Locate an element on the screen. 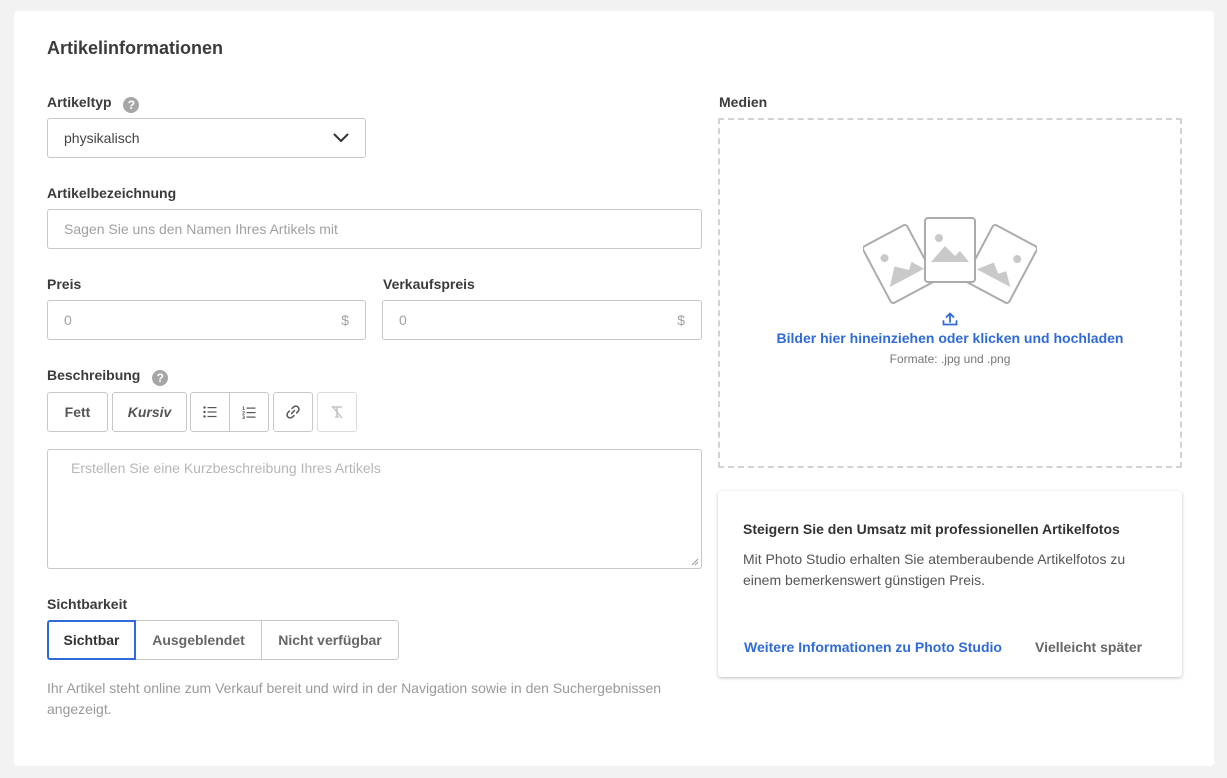 The width and height of the screenshot is (1227, 778). photos-illustration-icon is located at coordinates (950, 260).